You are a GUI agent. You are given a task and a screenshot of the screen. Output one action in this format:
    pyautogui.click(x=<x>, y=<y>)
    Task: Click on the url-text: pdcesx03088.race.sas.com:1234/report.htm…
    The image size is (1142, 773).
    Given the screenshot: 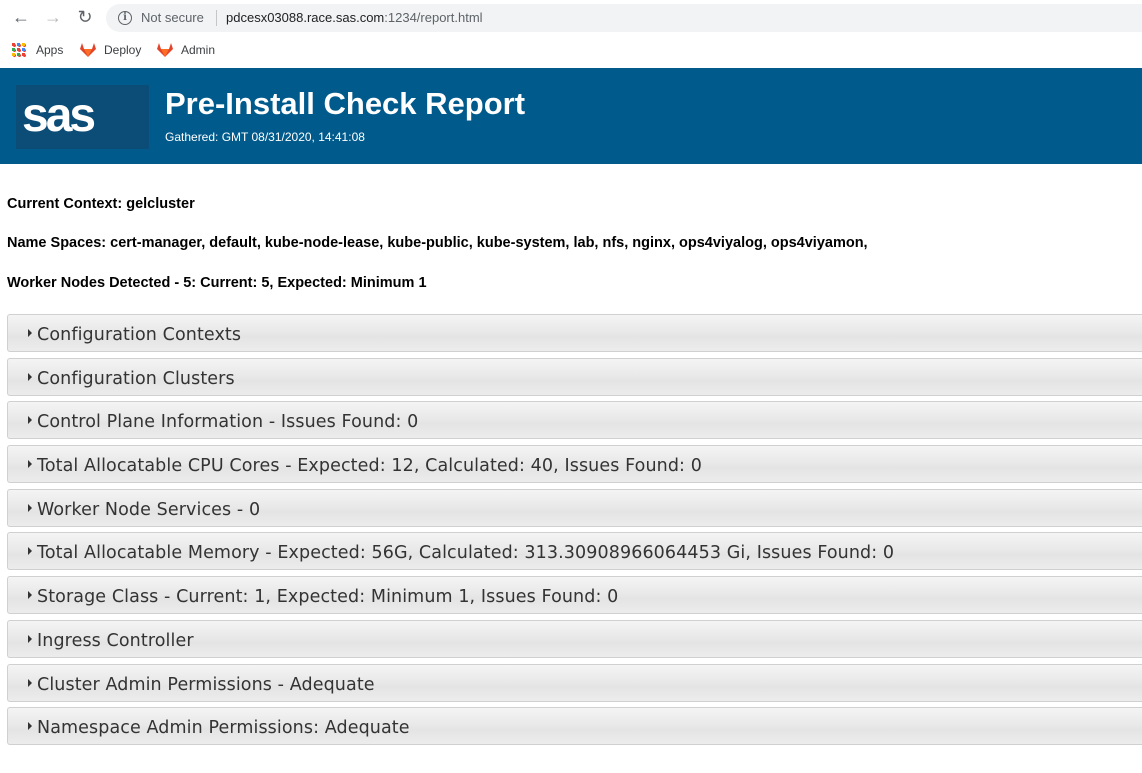 What is the action you would take?
    pyautogui.click(x=354, y=17)
    